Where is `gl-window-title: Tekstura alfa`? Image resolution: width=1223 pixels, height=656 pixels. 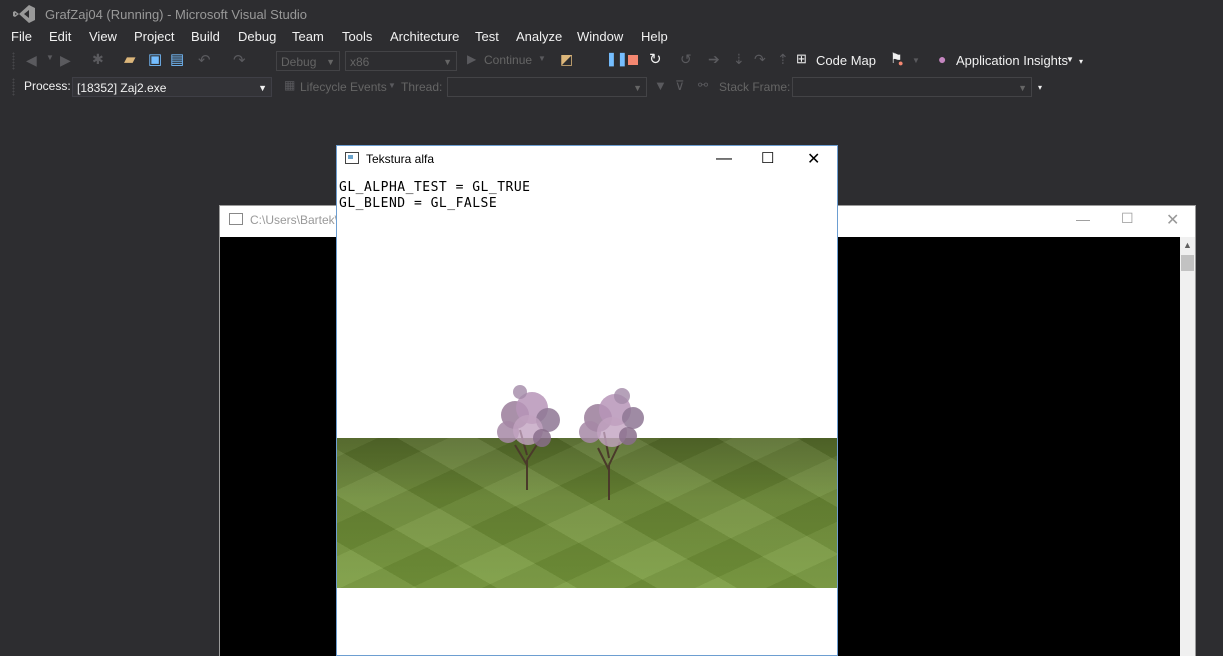 gl-window-title: Tekstura alfa is located at coordinates (400, 159).